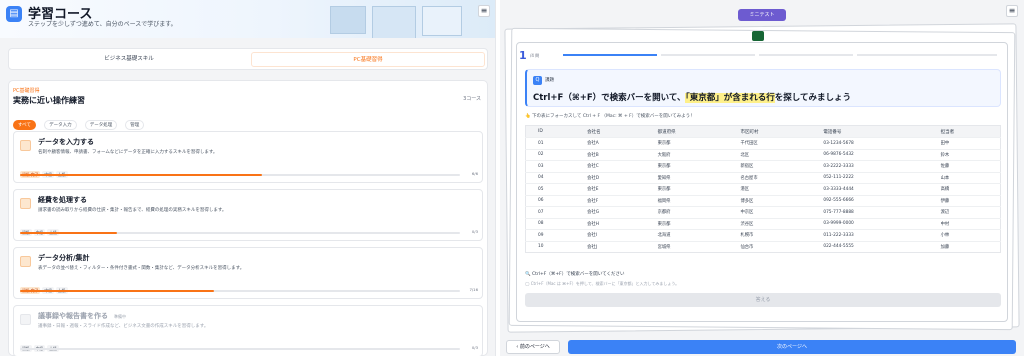 Image resolution: width=1024 pixels, height=356 pixels. What do you see at coordinates (25, 203) in the screenshot?
I see `receipt-icon` at bounding box center [25, 203].